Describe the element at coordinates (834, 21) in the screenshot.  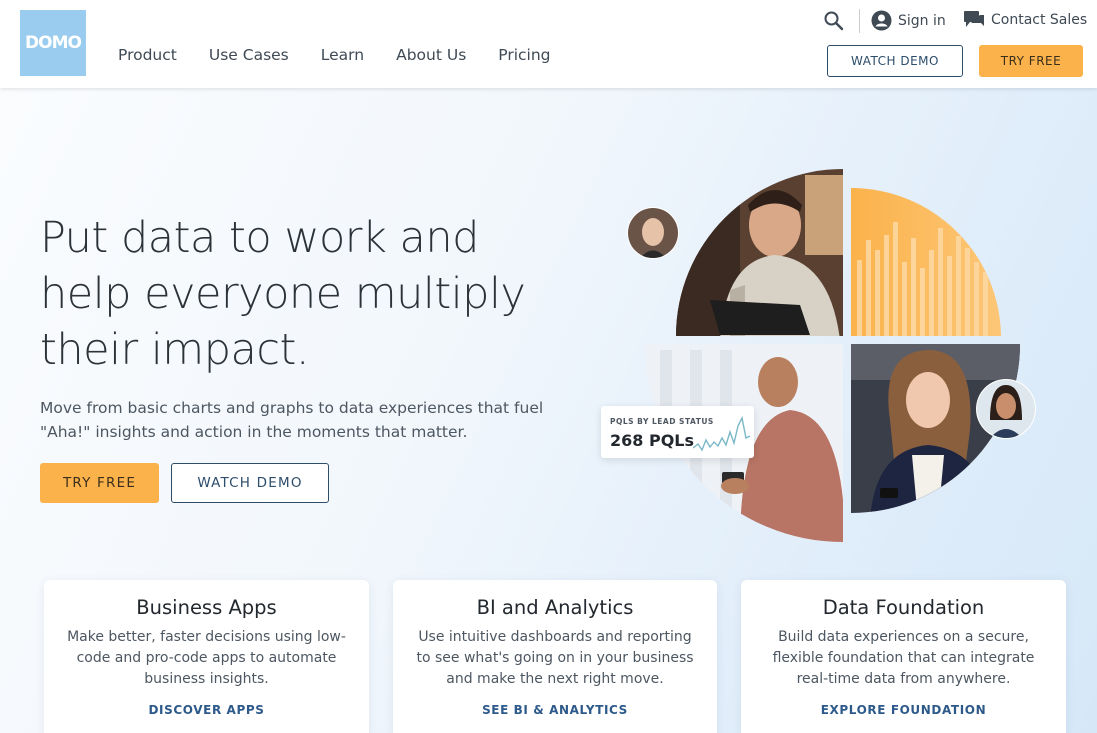
I see `search-icon` at that location.